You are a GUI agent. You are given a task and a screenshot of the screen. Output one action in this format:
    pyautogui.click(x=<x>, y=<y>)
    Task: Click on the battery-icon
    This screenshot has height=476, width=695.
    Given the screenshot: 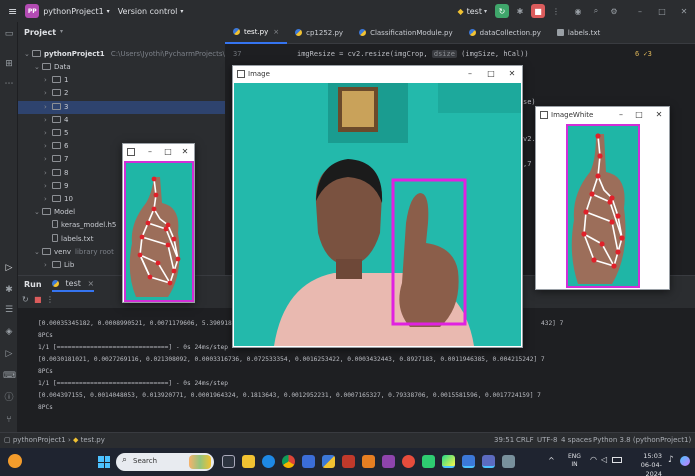 What is the action you would take?
    pyautogui.click(x=617, y=460)
    